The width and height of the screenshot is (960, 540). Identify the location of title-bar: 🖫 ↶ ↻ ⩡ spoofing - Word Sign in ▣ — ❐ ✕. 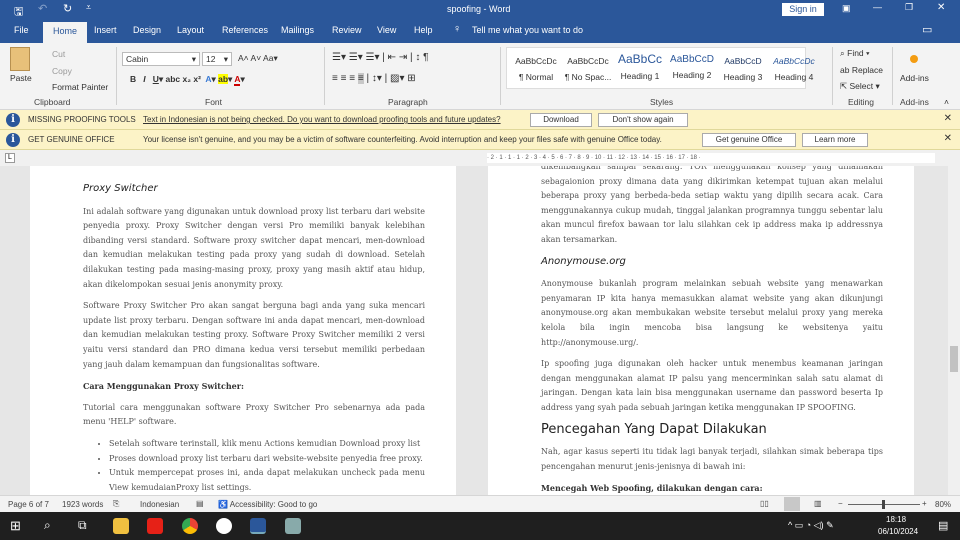
(480, 9).